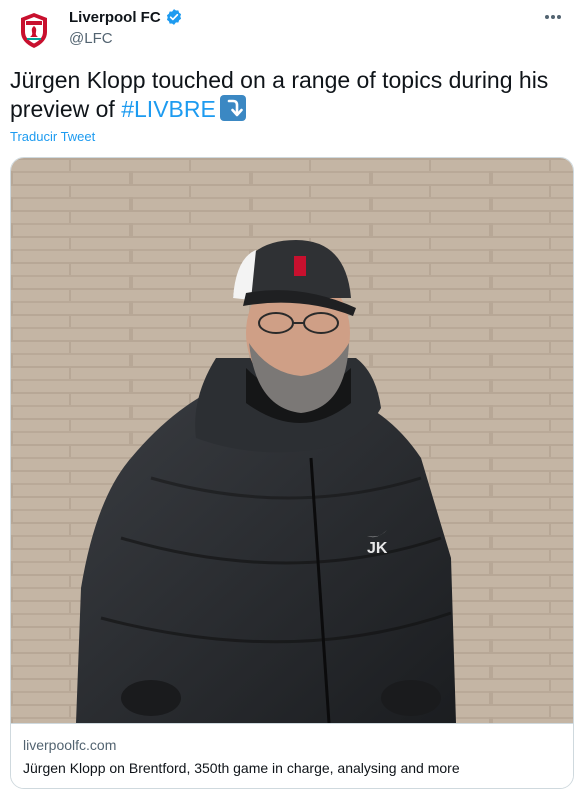 Image resolution: width=580 pixels, height=796 pixels. What do you see at coordinates (553, 17) in the screenshot?
I see `more-options-icon` at bounding box center [553, 17].